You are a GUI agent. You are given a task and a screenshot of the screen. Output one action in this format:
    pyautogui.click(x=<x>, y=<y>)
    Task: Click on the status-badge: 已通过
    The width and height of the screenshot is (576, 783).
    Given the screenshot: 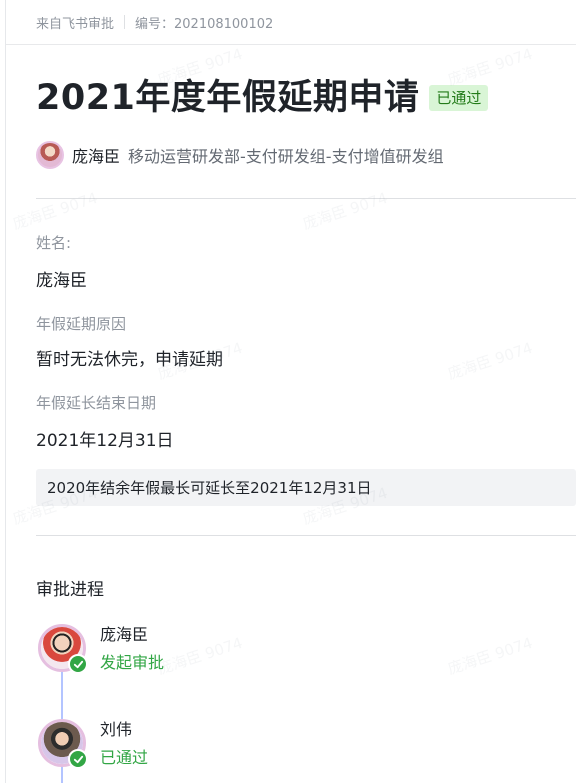 What is the action you would take?
    pyautogui.click(x=459, y=98)
    